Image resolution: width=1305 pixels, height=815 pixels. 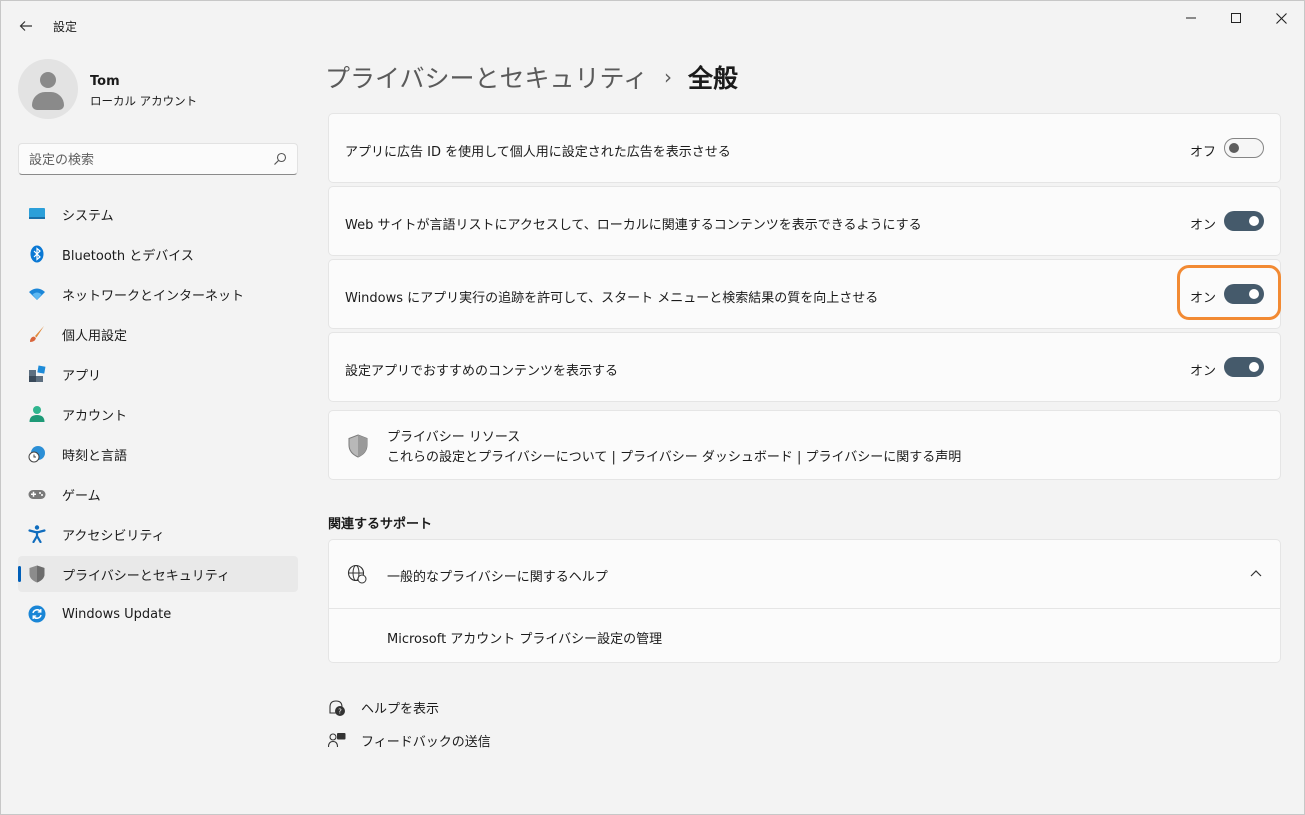 What do you see at coordinates (497, 577) in the screenshot?
I see `support-expander-title: 一般的なプライバシーに関するヘルプ` at bounding box center [497, 577].